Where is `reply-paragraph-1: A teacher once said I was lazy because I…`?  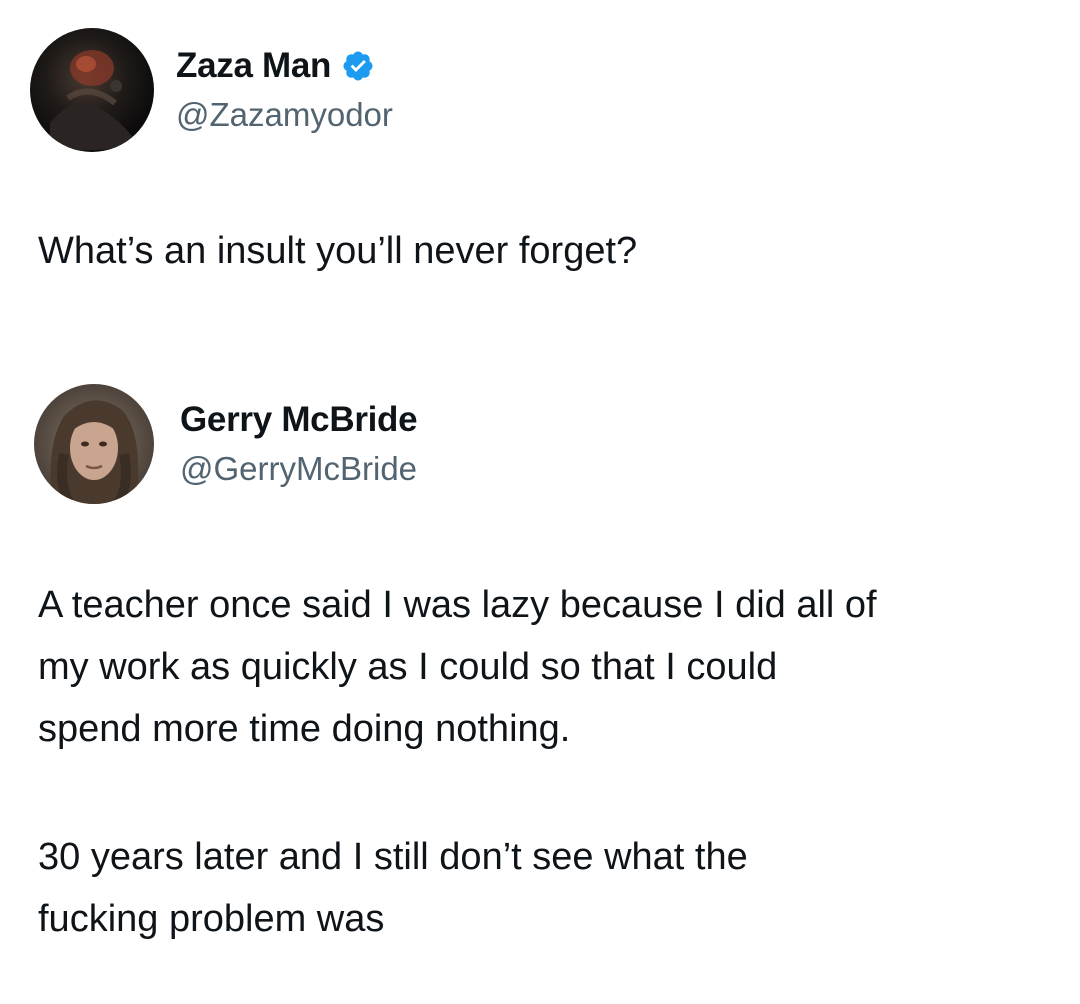
reply-paragraph-1: A teacher once said I was lazy because I… is located at coordinates (457, 667).